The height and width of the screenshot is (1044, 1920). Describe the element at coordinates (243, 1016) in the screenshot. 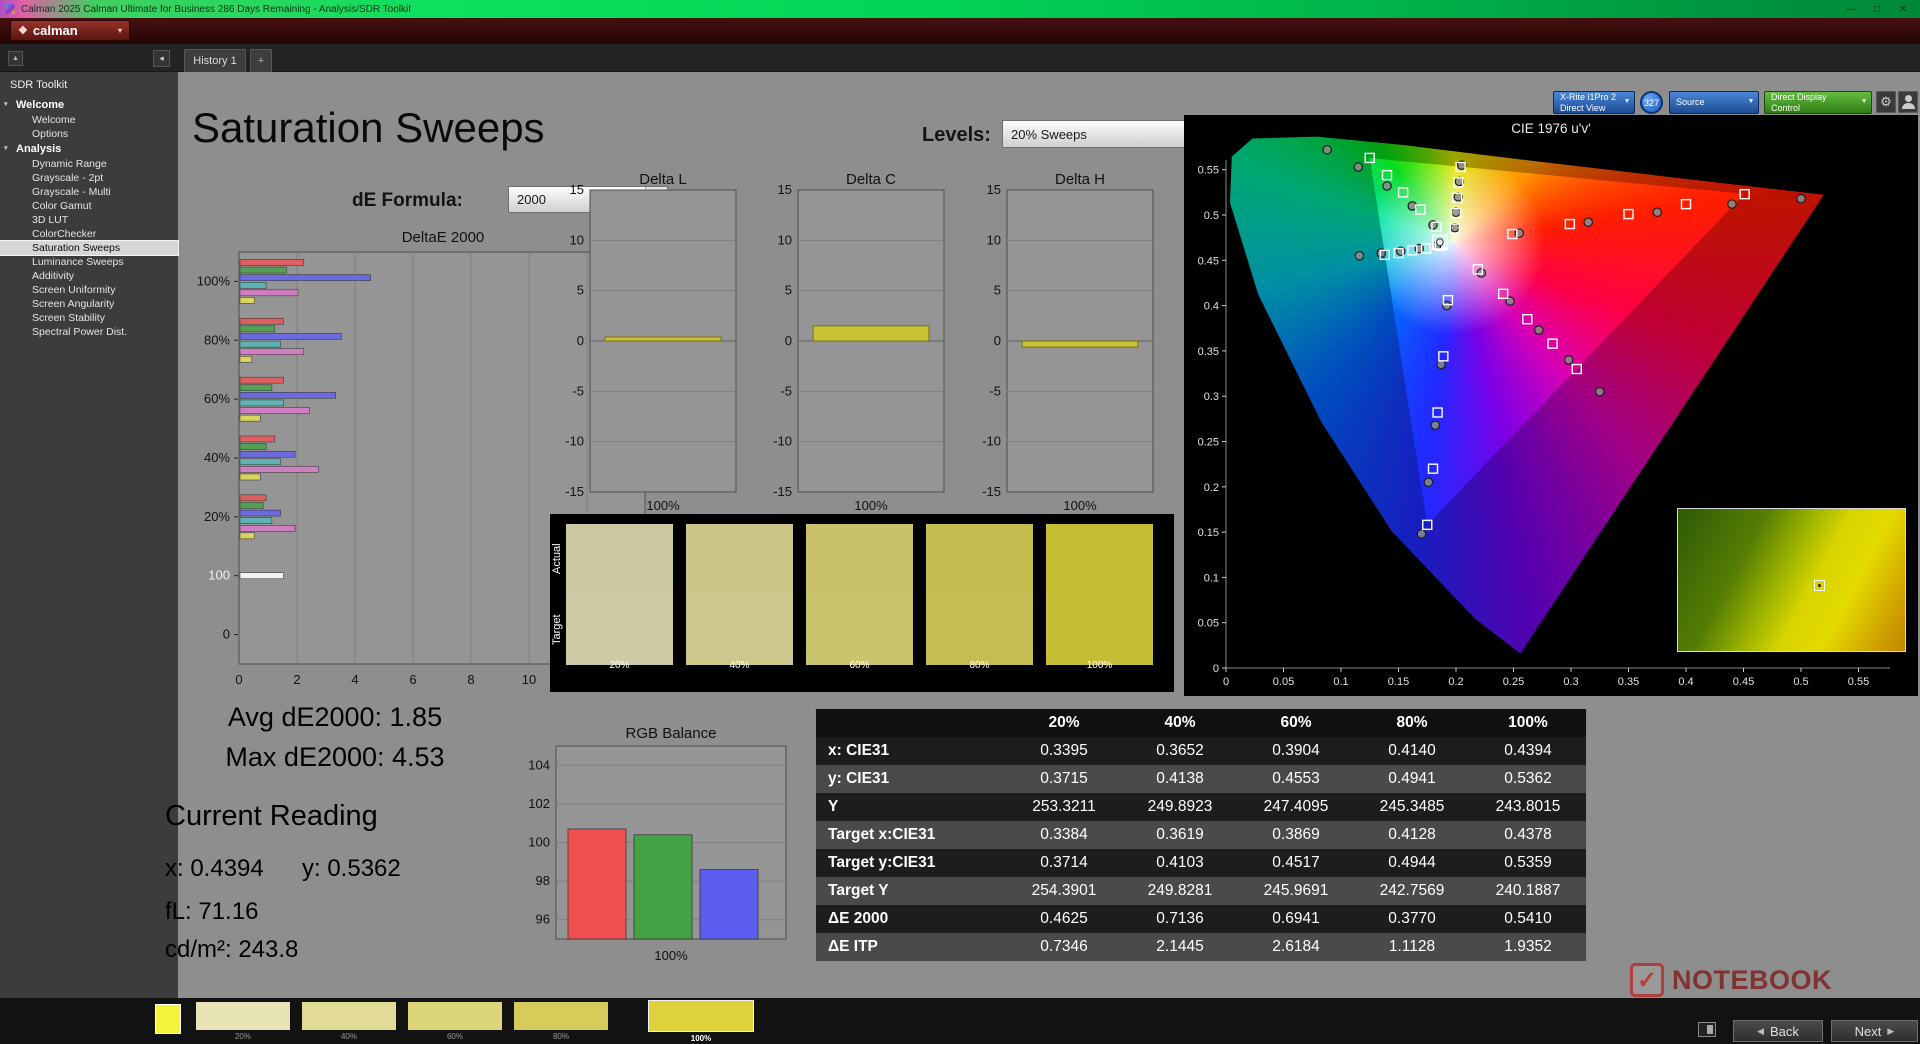

I see `level-swatch-20%` at that location.